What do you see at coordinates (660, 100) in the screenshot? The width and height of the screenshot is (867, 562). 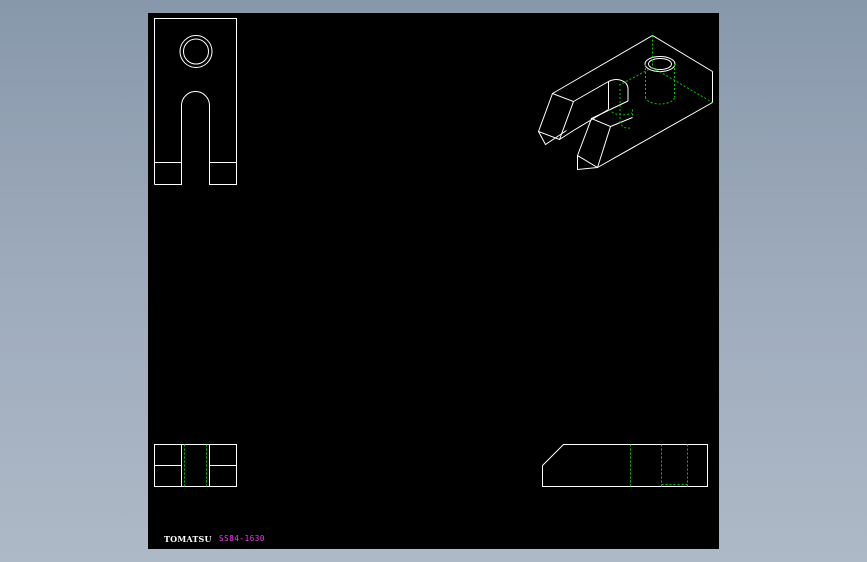 I see `iso-hidden-hole-bottom` at bounding box center [660, 100].